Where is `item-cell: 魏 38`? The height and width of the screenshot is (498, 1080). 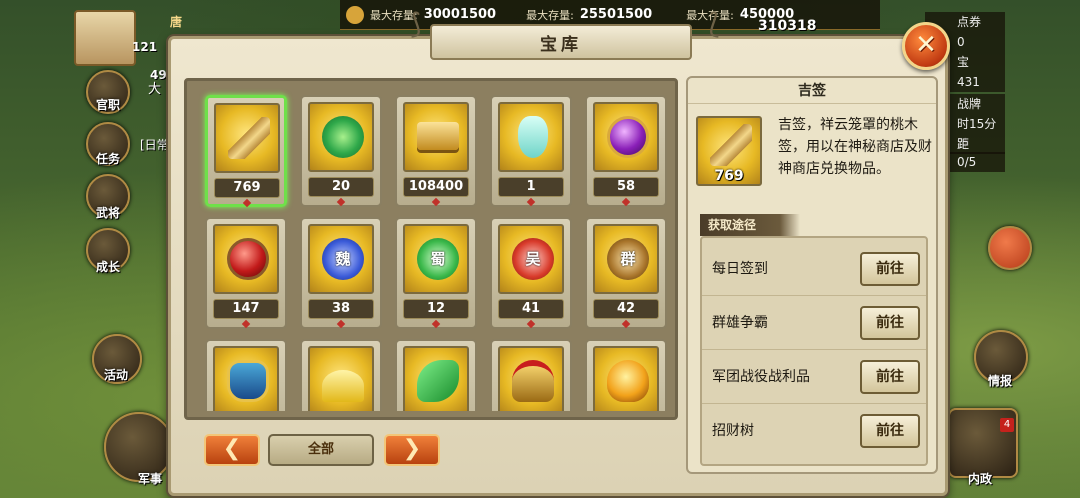
item-cell: 魏 38 is located at coordinates (341, 273).